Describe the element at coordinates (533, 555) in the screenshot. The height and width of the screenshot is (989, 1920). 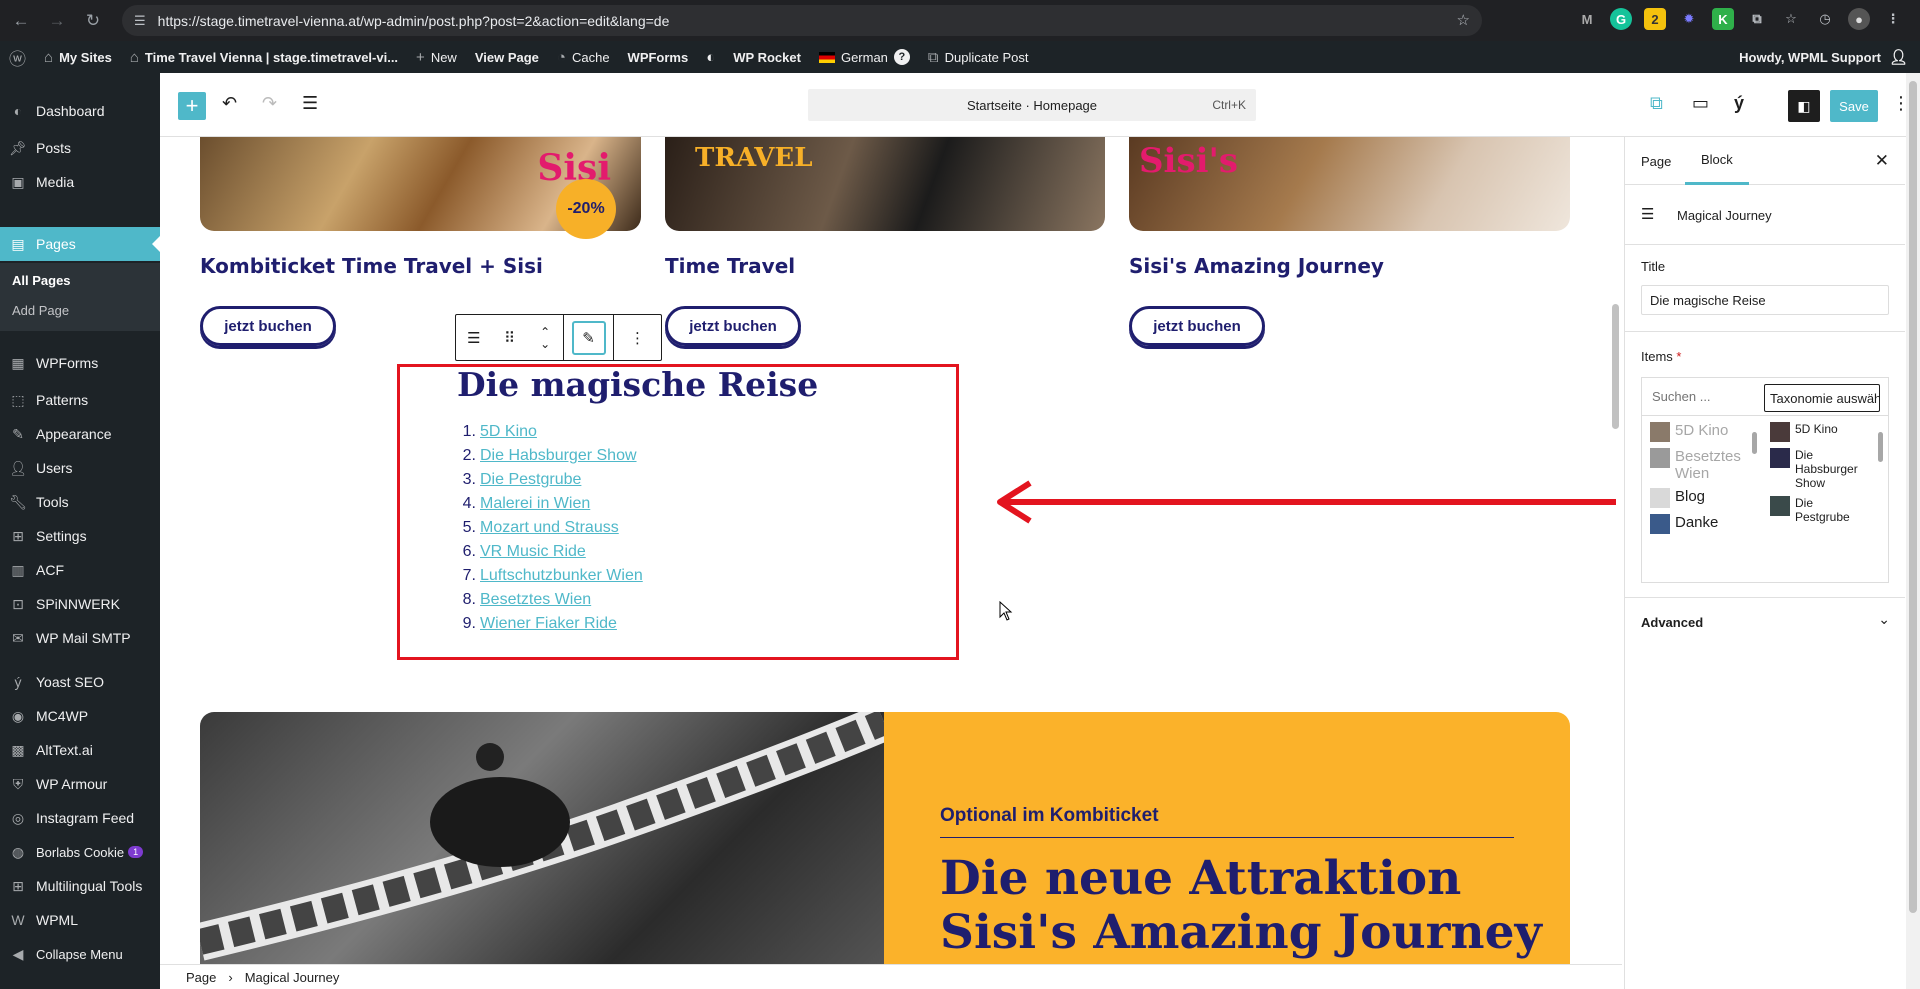
I see `list-link: VR Music Ride` at that location.